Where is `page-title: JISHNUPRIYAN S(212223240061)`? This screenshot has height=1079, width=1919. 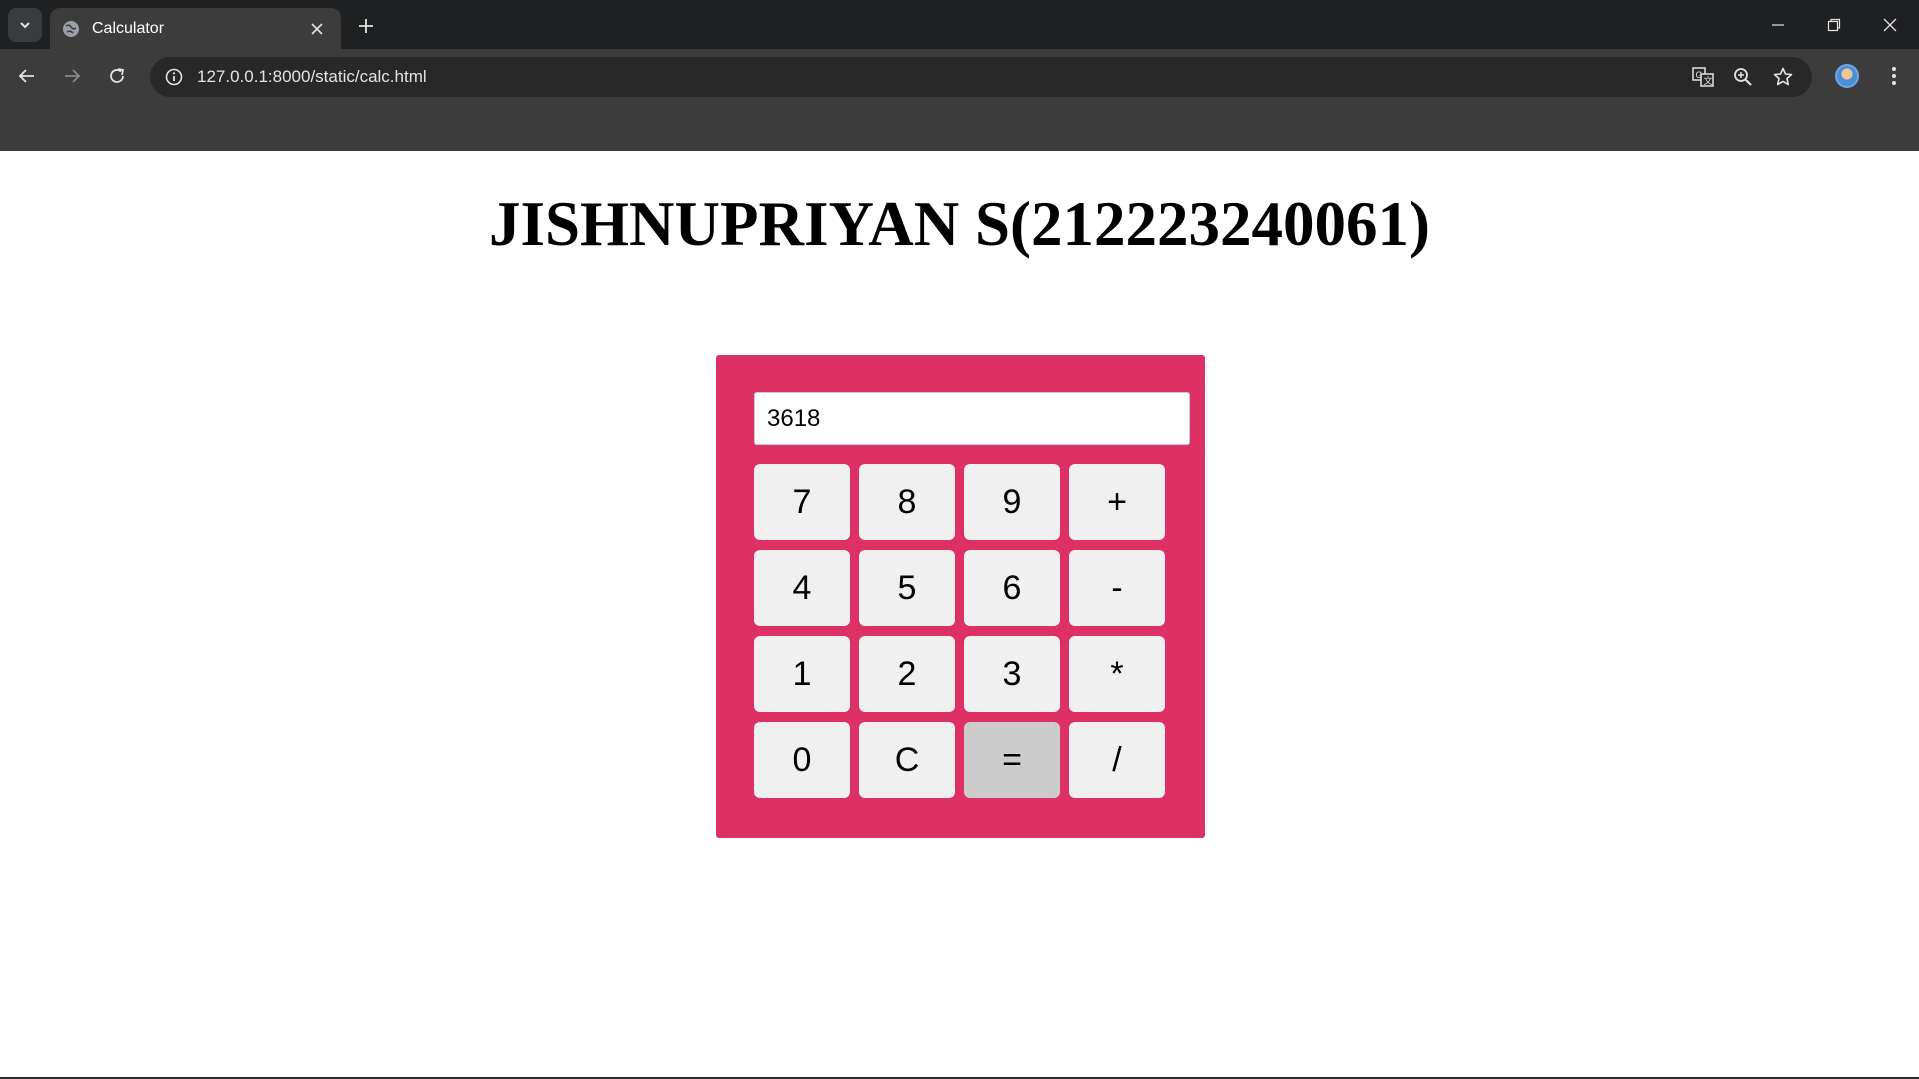
page-title: JISHNUPRIYAN S(212223240061) is located at coordinates (959, 224).